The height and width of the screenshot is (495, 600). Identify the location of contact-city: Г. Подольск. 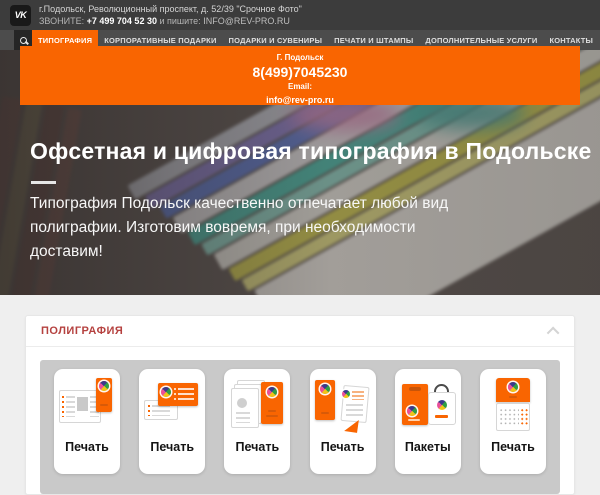
(300, 57).